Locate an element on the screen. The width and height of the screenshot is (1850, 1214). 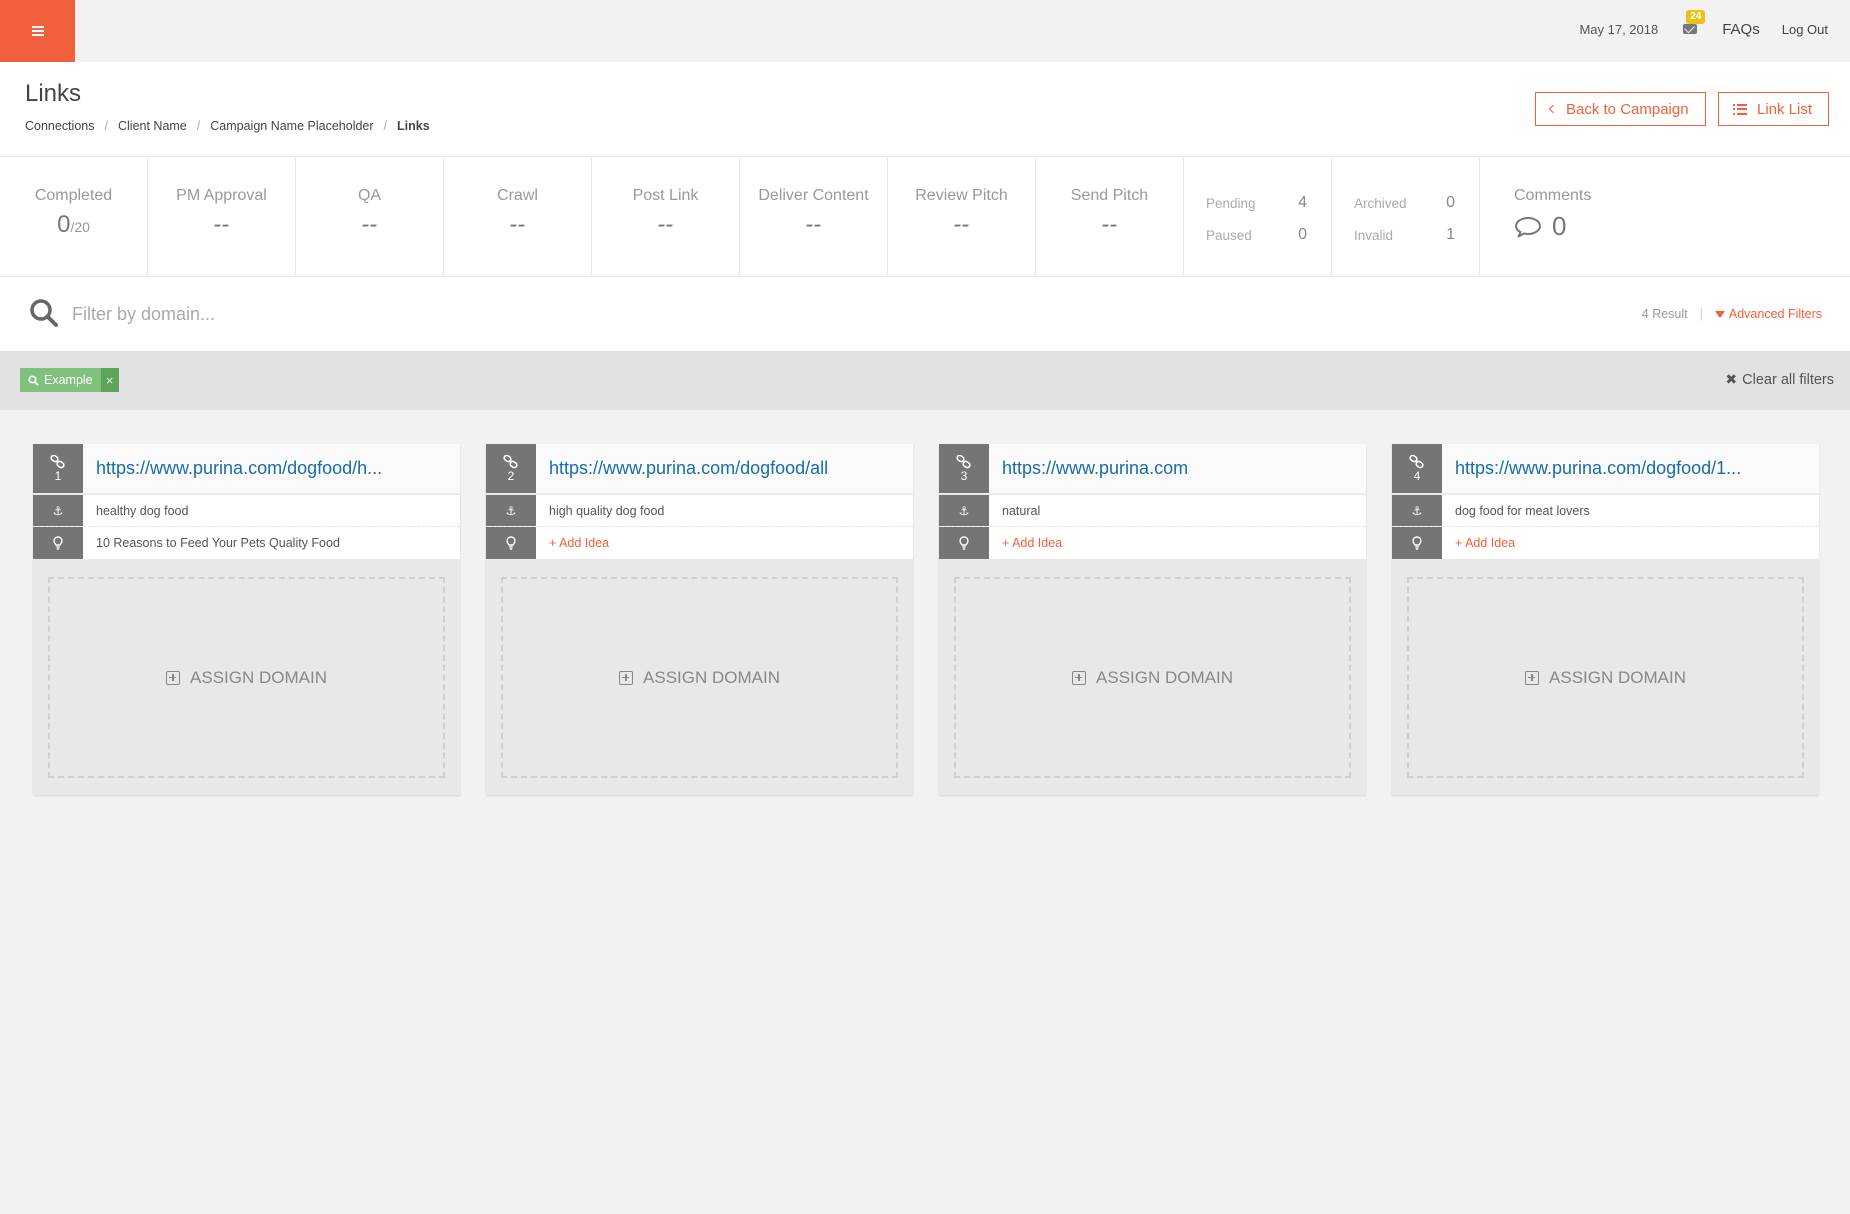
stat-label: Deliver Content is located at coordinates (813, 195).